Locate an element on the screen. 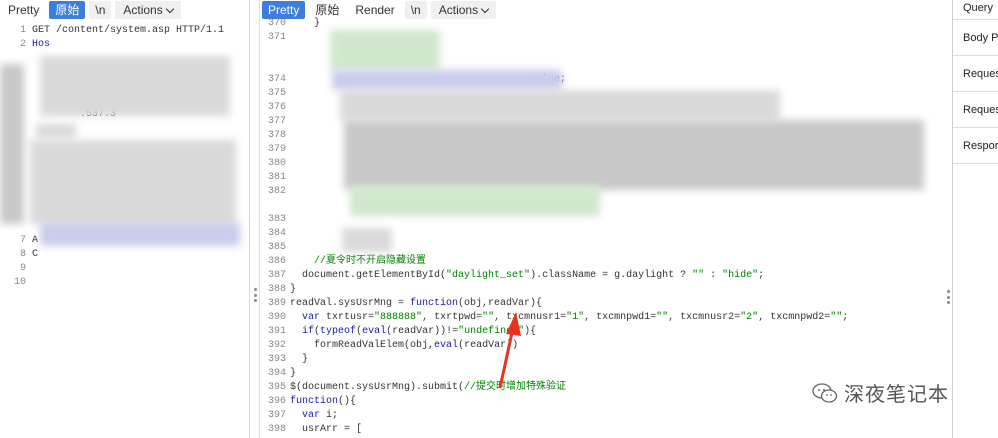 The image size is (998, 438). actions-dropdown: Actions is located at coordinates (148, 10).